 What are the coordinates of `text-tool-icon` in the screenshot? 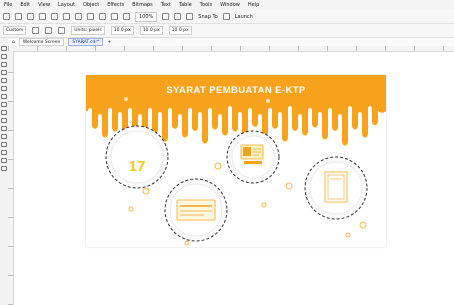 It's located at (4, 112).